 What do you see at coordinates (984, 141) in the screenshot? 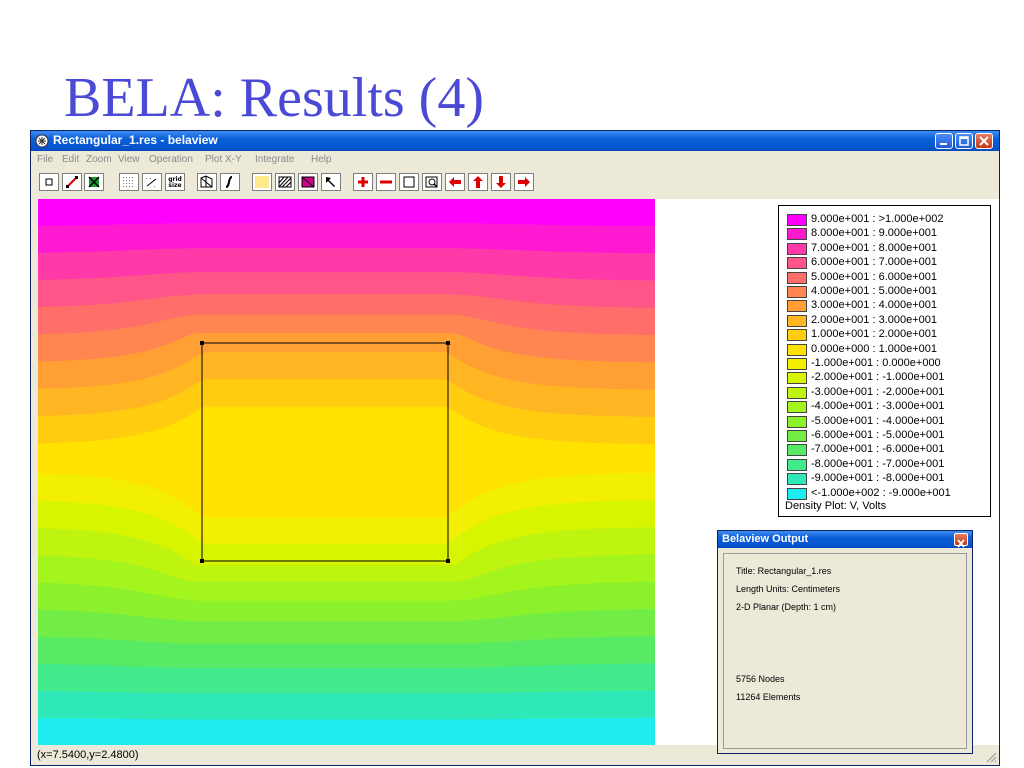
I see `close-button` at bounding box center [984, 141].